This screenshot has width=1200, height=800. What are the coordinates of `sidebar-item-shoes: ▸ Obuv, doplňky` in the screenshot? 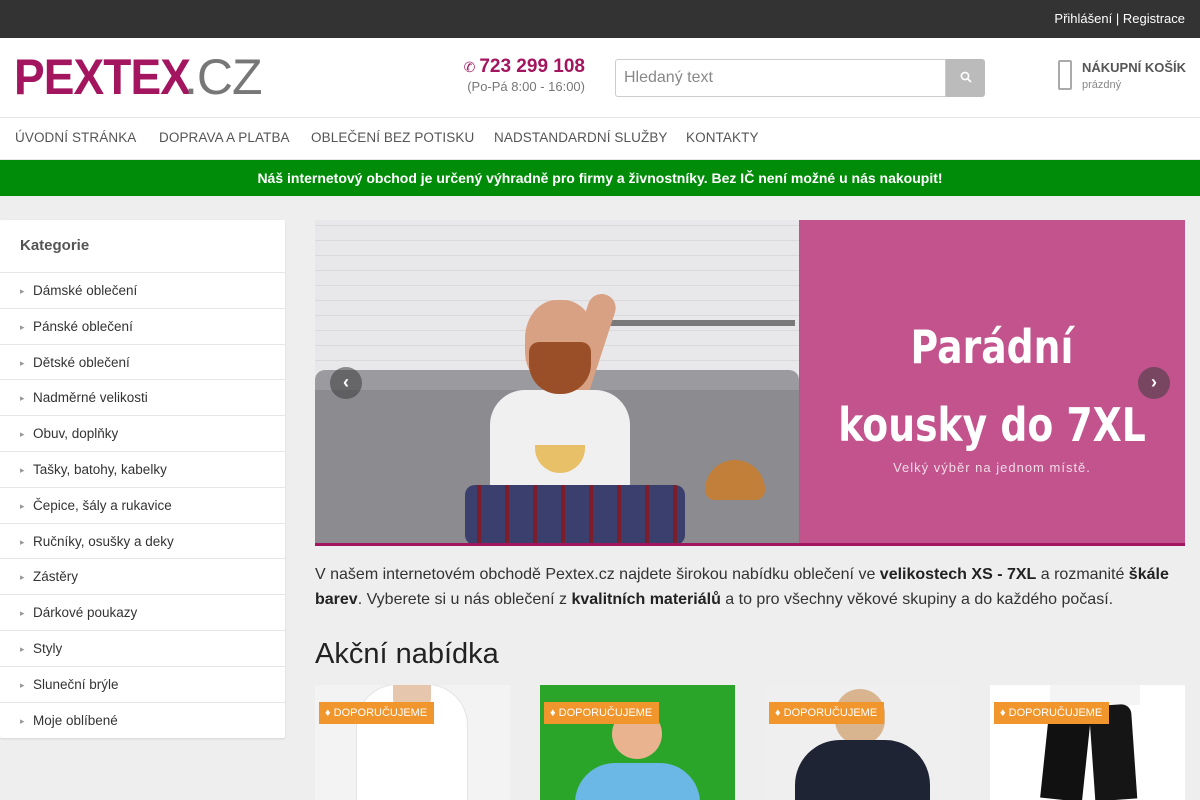 It's located at (142, 434).